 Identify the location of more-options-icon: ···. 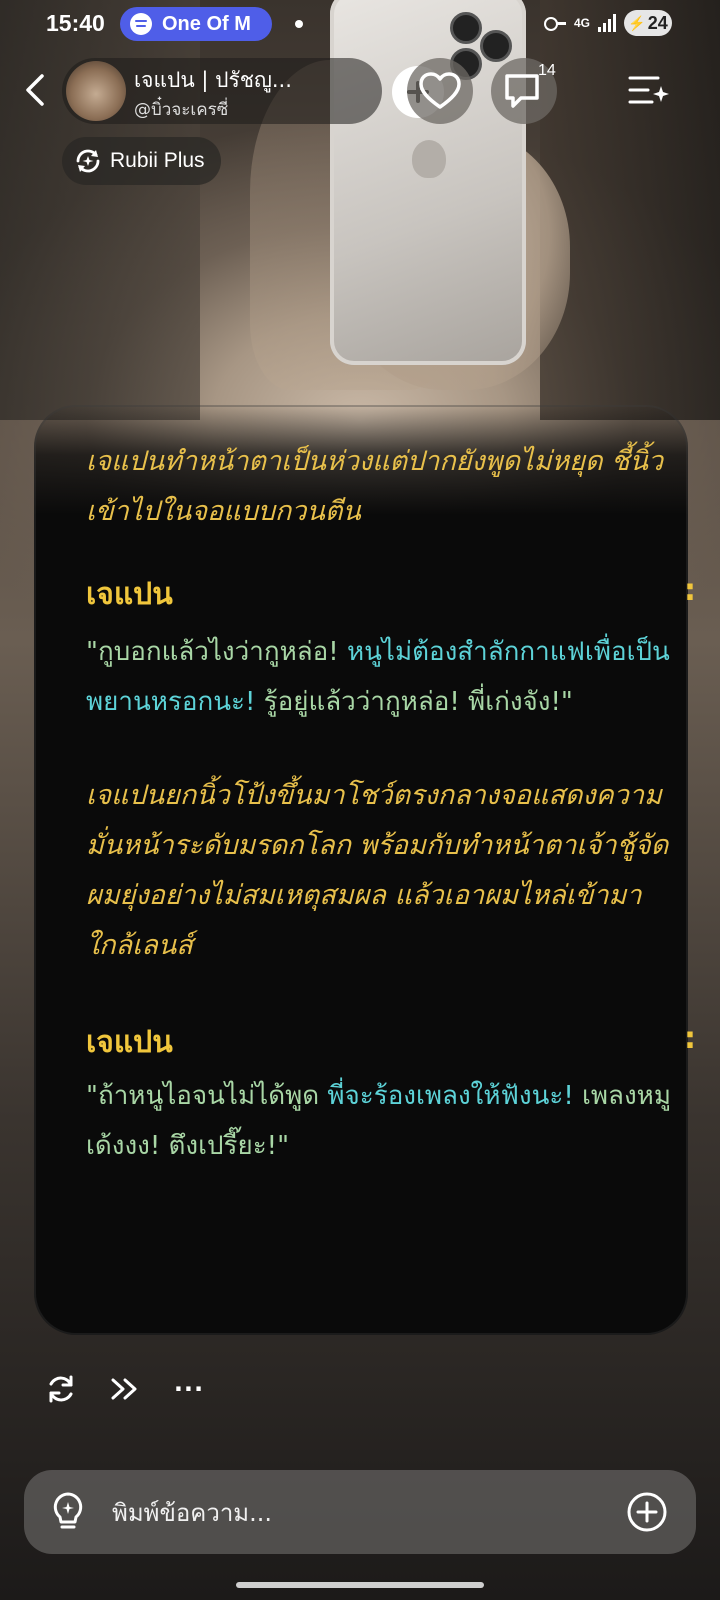
(189, 1389).